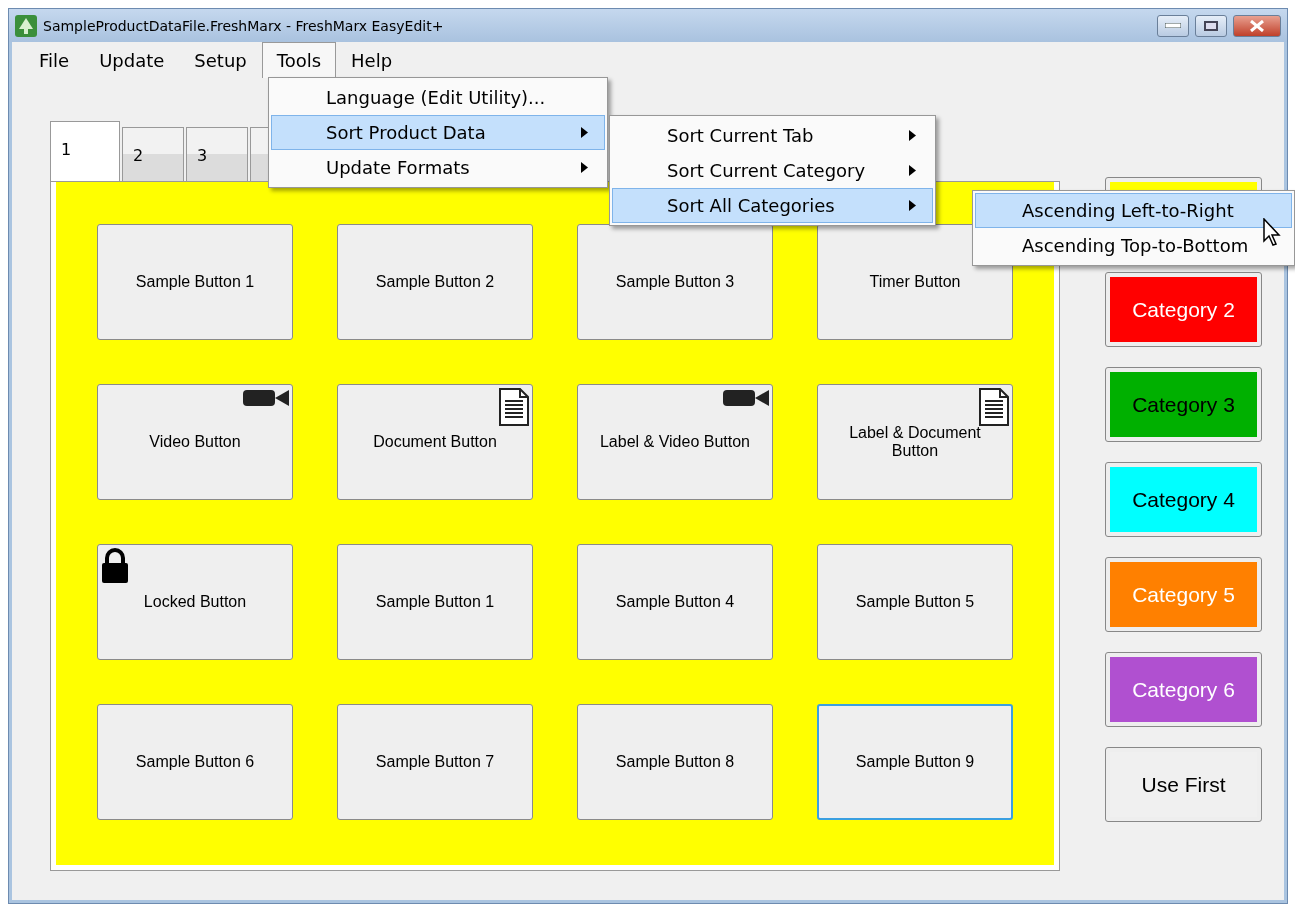 The height and width of the screenshot is (907, 1295). I want to click on product-button: Sample Button 6, so click(195, 762).